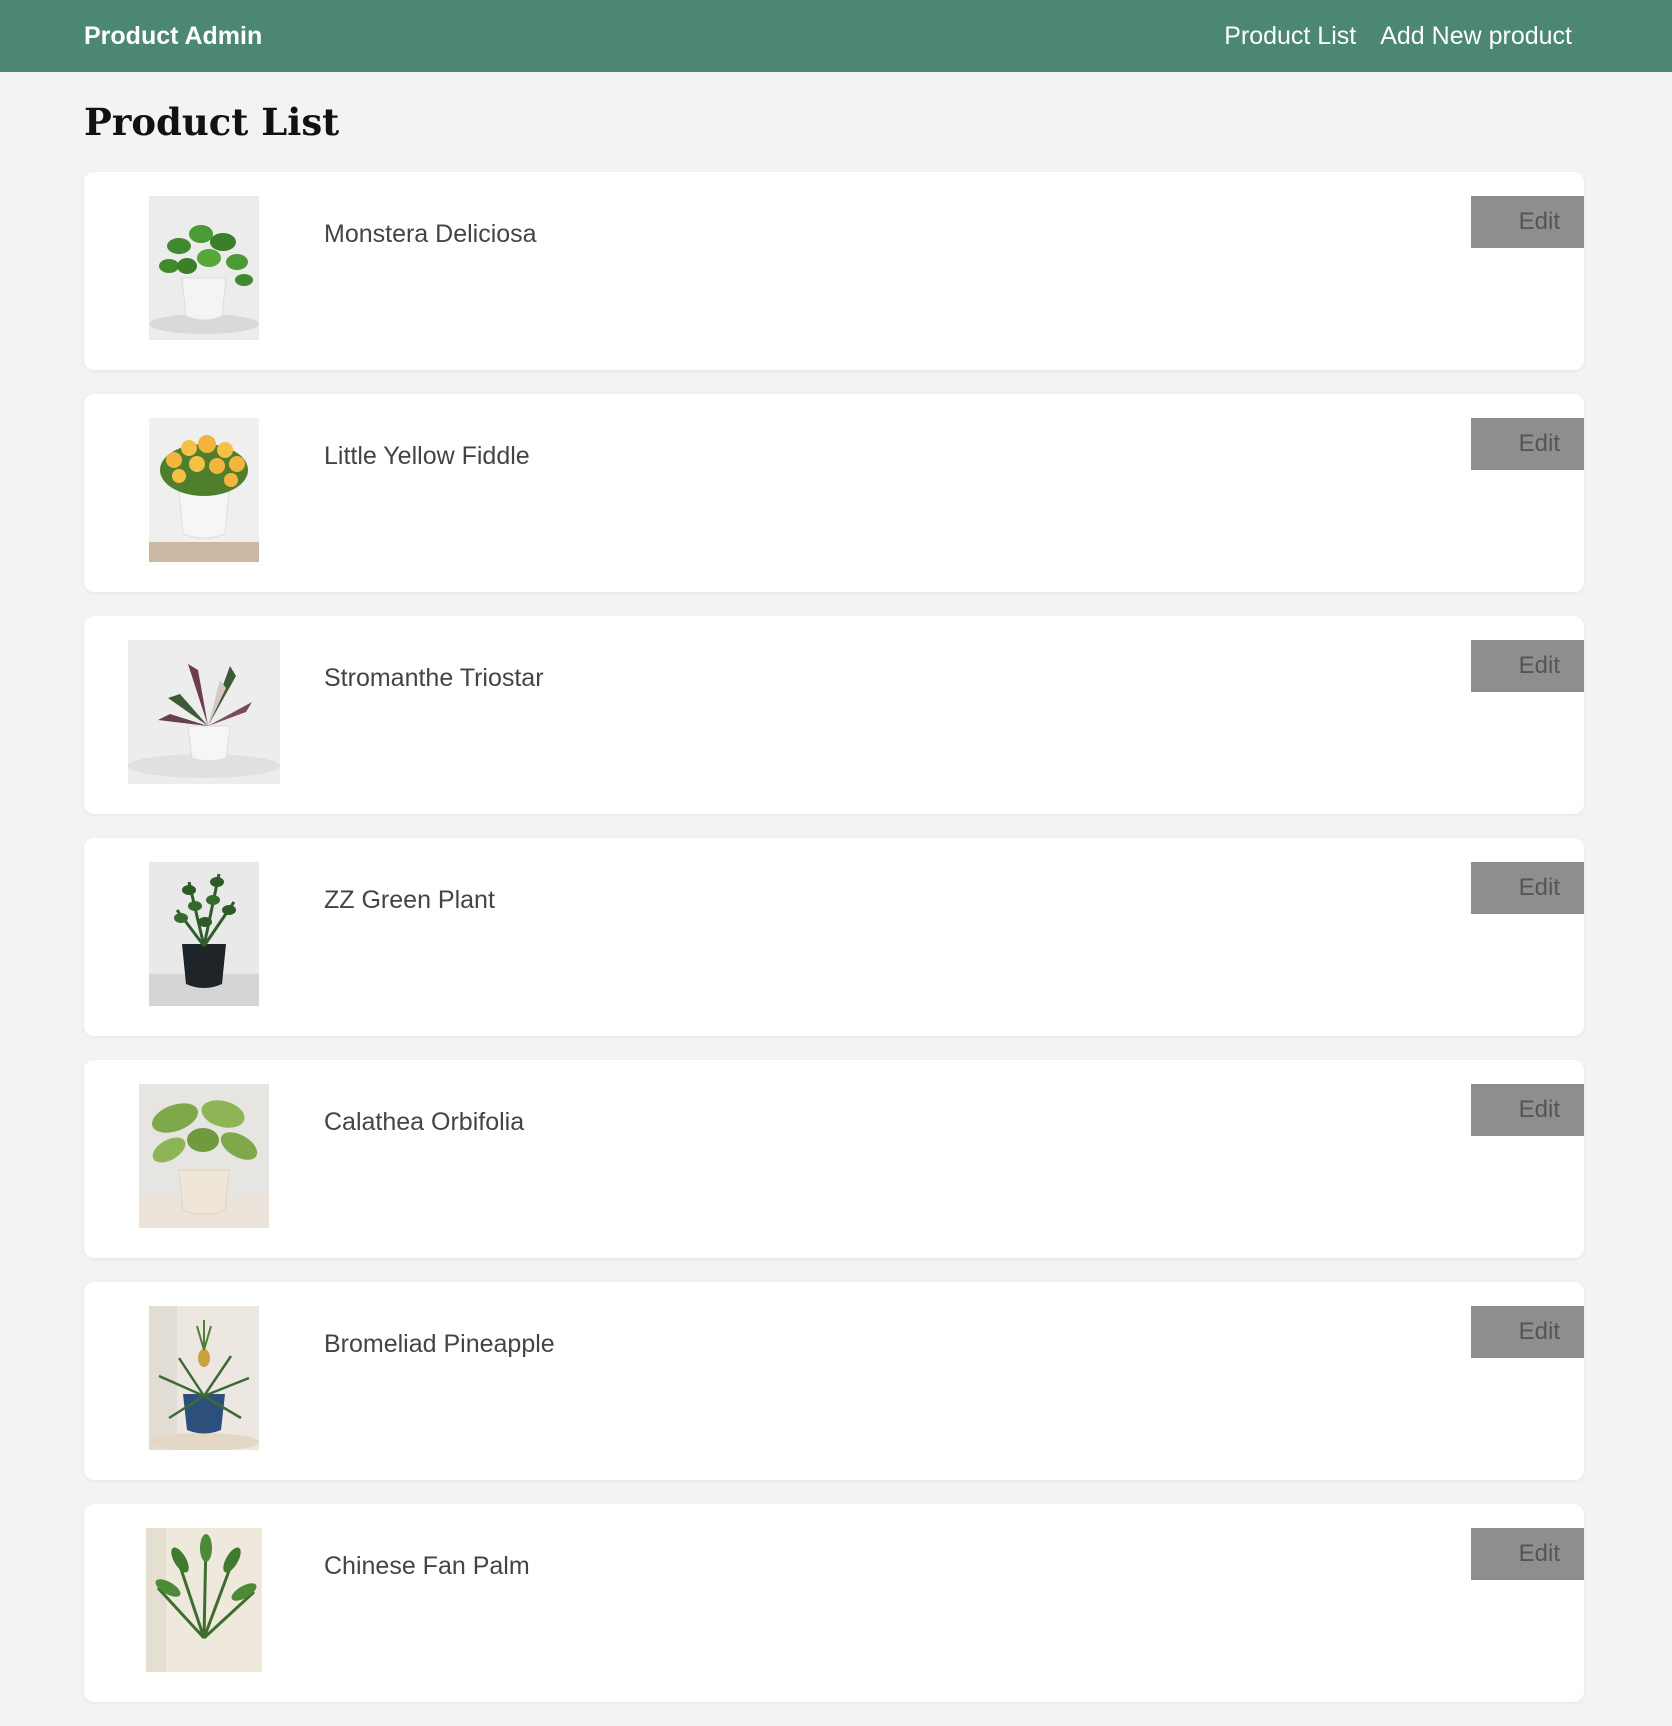 The image size is (1672, 1726). Describe the element at coordinates (834, 715) in the screenshot. I see `product-card: Stromanthe Triostar Edit` at that location.